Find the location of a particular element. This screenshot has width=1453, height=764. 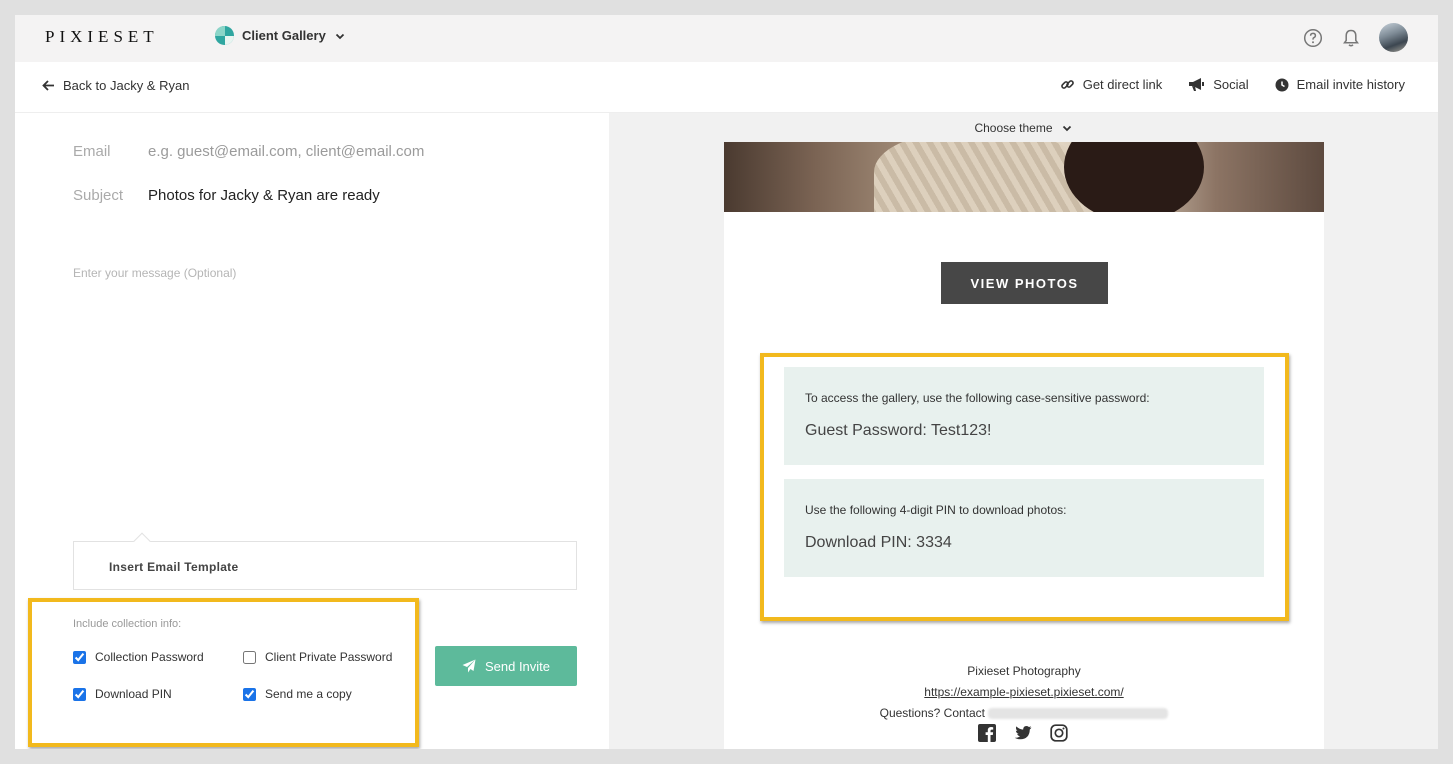

megaphone-icon is located at coordinates (1197, 84).